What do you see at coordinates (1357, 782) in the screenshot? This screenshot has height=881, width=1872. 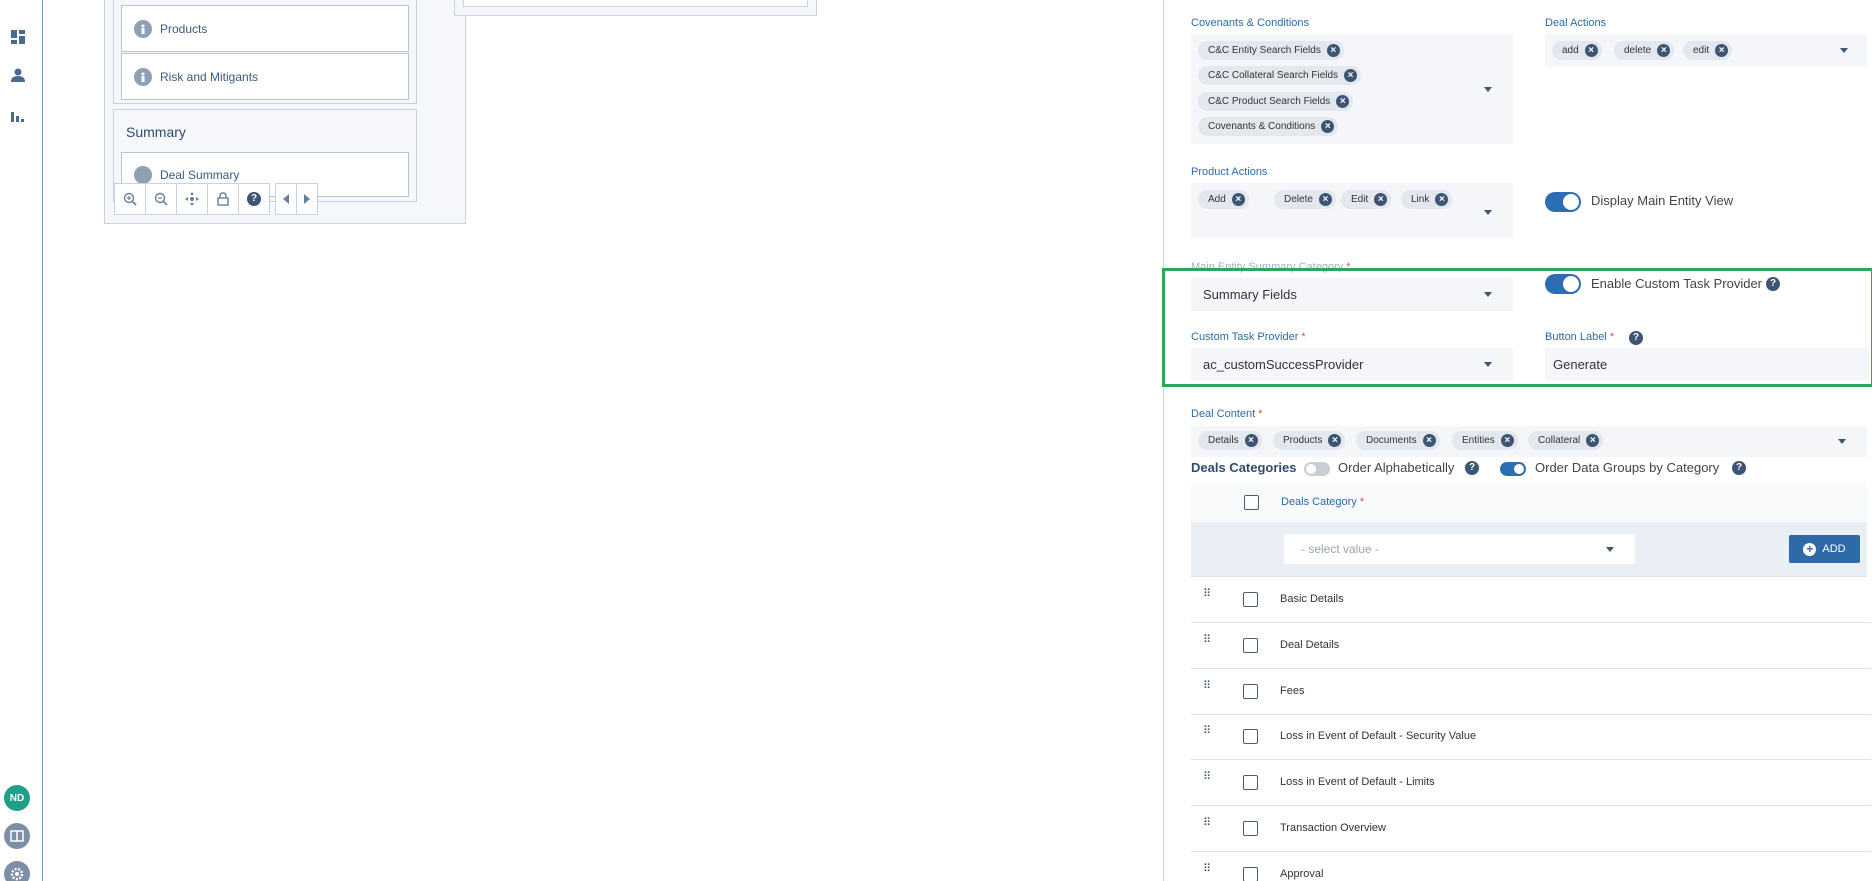 I see `row-label: Loss in Event of Default - Limits` at bounding box center [1357, 782].